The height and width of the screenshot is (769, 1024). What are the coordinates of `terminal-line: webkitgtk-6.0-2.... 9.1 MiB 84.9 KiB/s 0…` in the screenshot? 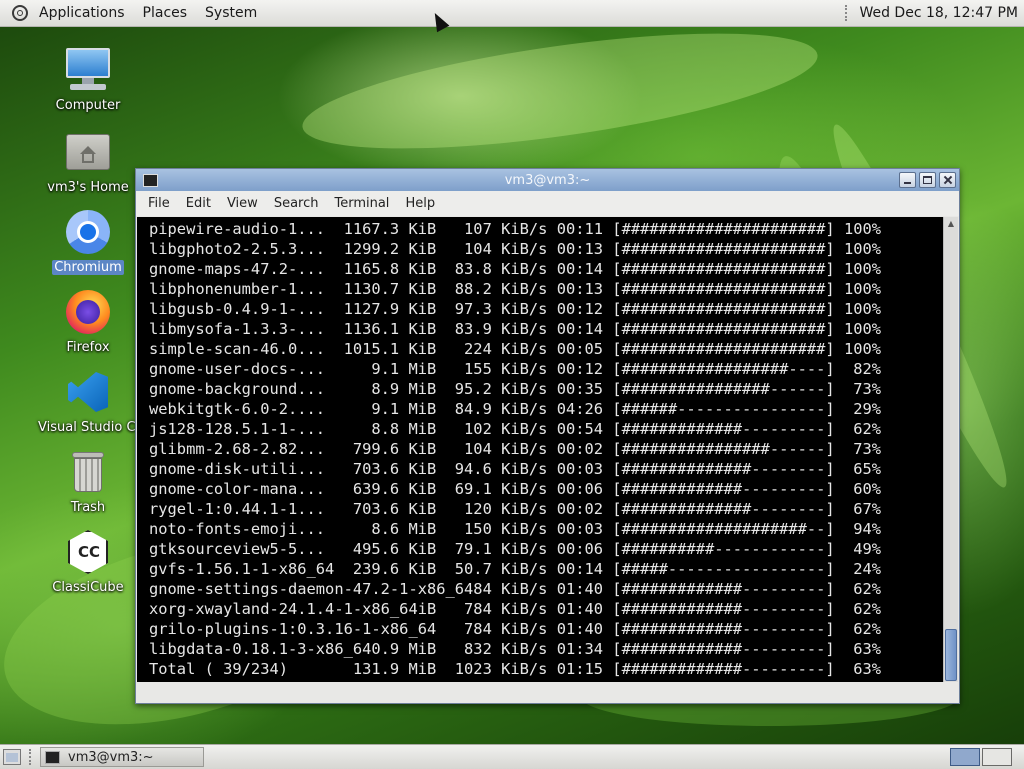 It's located at (515, 409).